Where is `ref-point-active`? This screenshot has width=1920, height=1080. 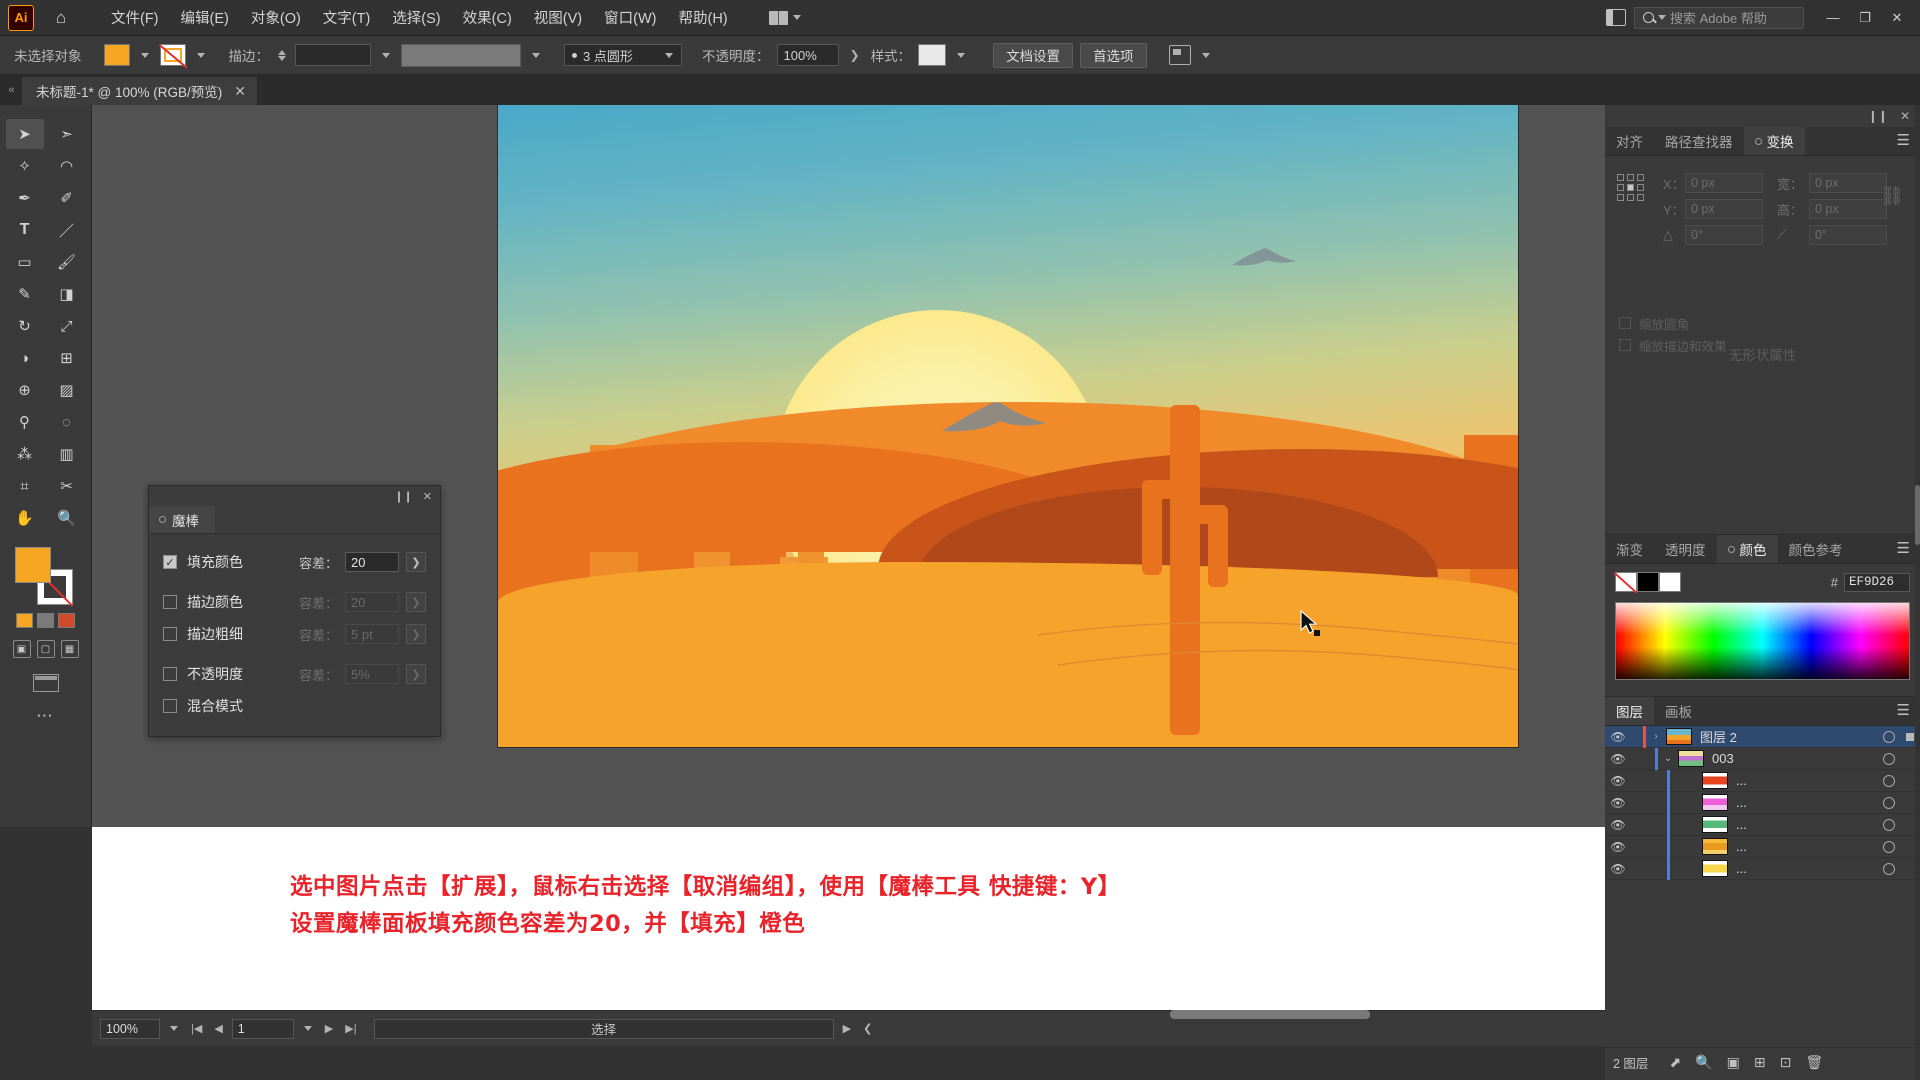 ref-point-active is located at coordinates (1630, 187).